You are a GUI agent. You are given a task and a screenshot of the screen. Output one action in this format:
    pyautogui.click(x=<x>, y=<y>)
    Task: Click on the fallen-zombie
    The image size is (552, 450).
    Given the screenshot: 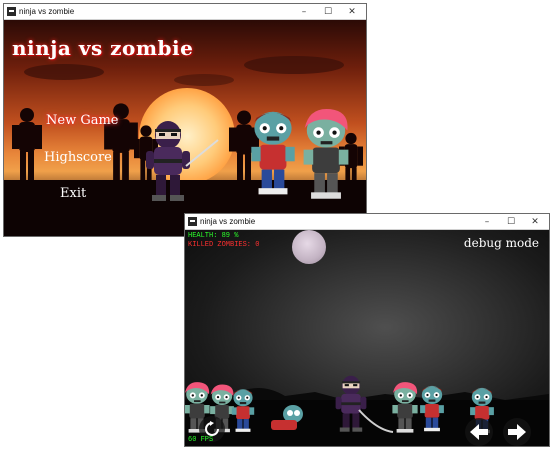 What is the action you would take?
    pyautogui.click(x=287, y=417)
    